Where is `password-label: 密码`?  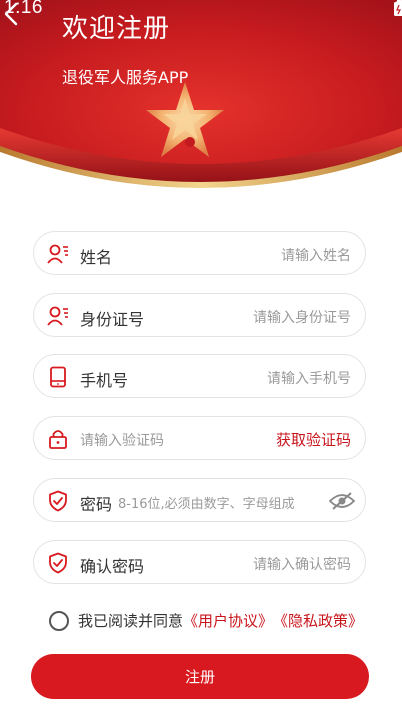 password-label: 密码 is located at coordinates (96, 504).